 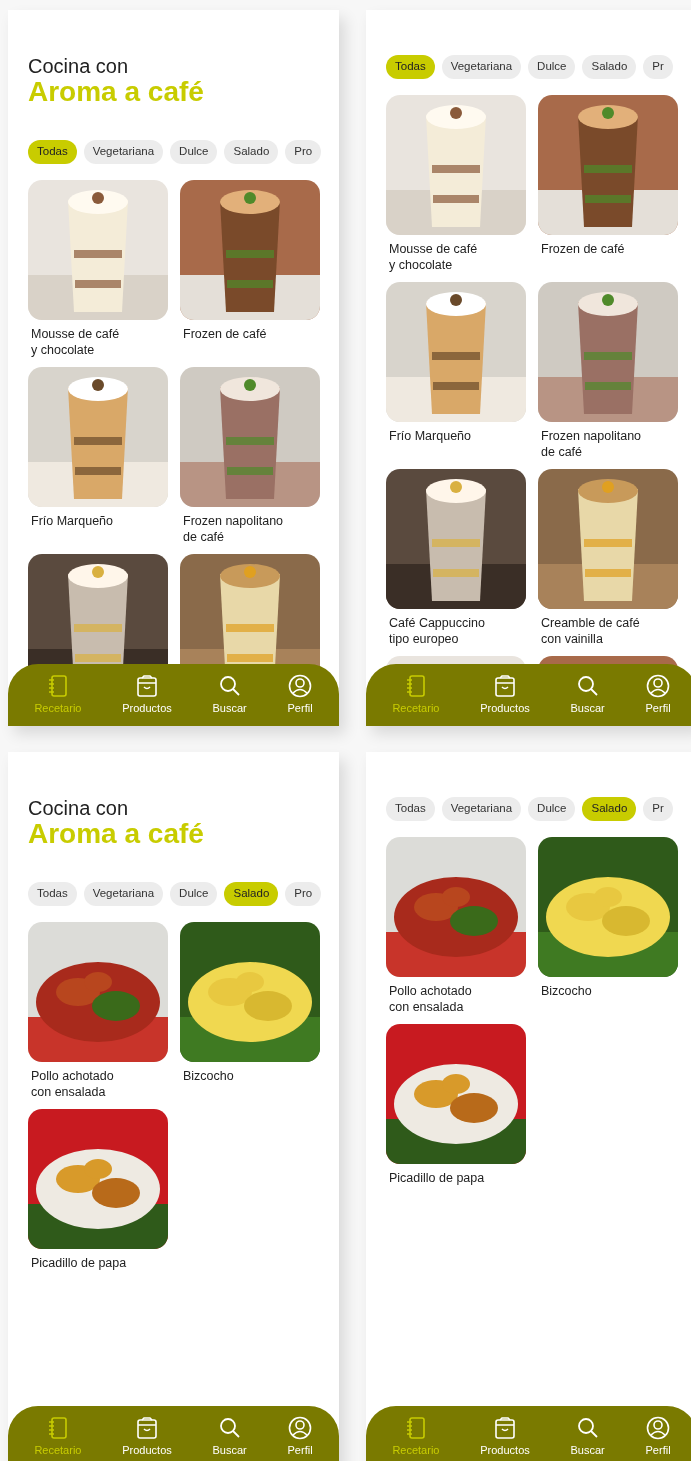 I want to click on recipe-title: Creamble de café con vainilla, so click(x=608, y=628).